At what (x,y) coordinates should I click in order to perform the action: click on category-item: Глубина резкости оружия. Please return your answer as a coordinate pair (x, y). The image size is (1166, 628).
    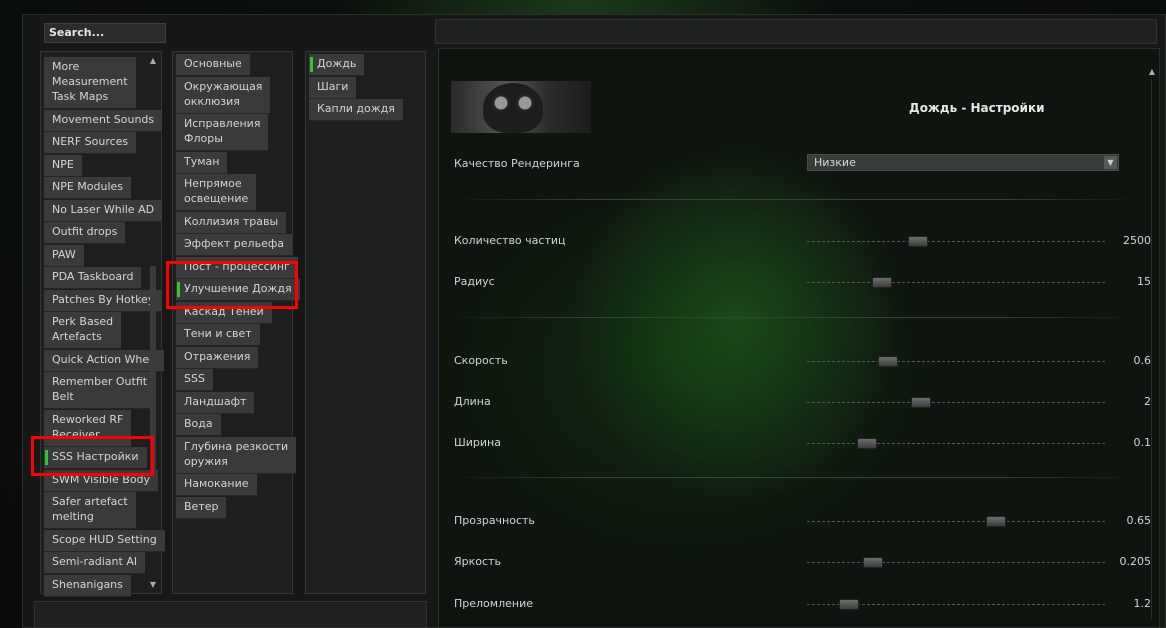
    Looking at the image, I should click on (236, 455).